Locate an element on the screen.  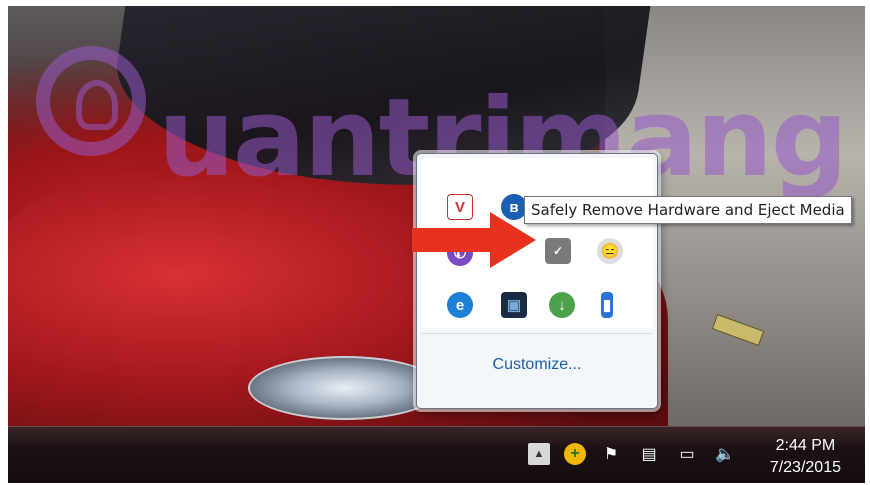
green-plus-icon: + is located at coordinates (575, 454).